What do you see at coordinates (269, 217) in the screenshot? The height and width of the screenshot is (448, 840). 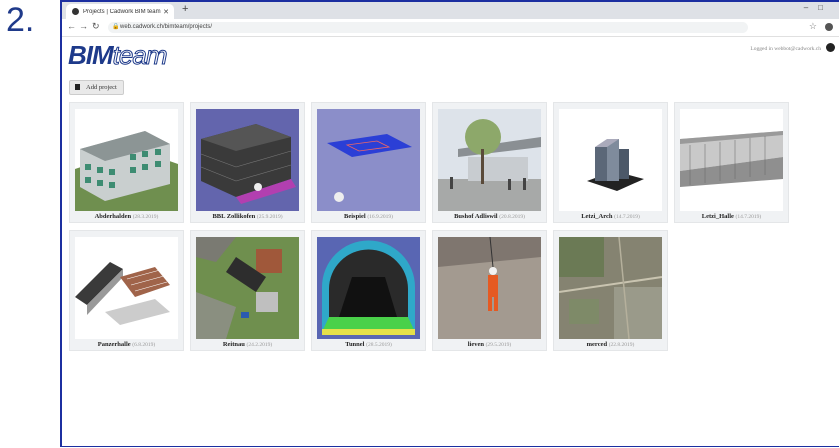 I see `project-date: (25.9.2019)` at bounding box center [269, 217].